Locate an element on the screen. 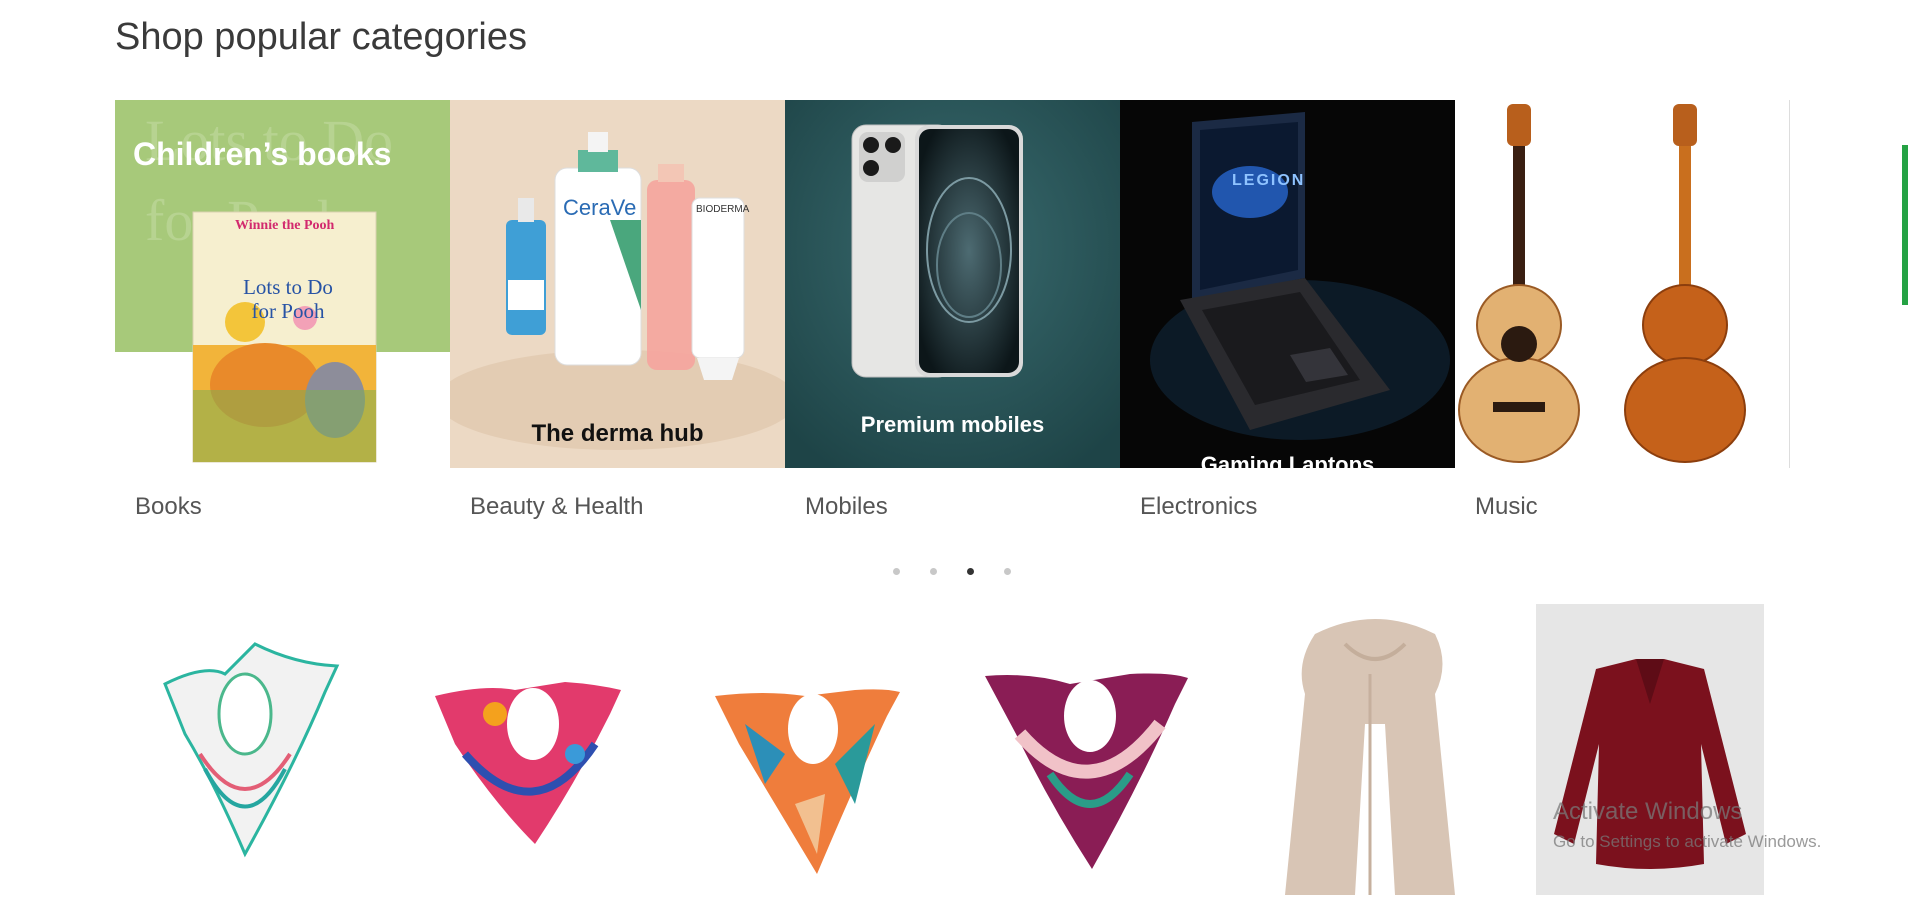  beauty-banner-title: The derma hub is located at coordinates (617, 433).